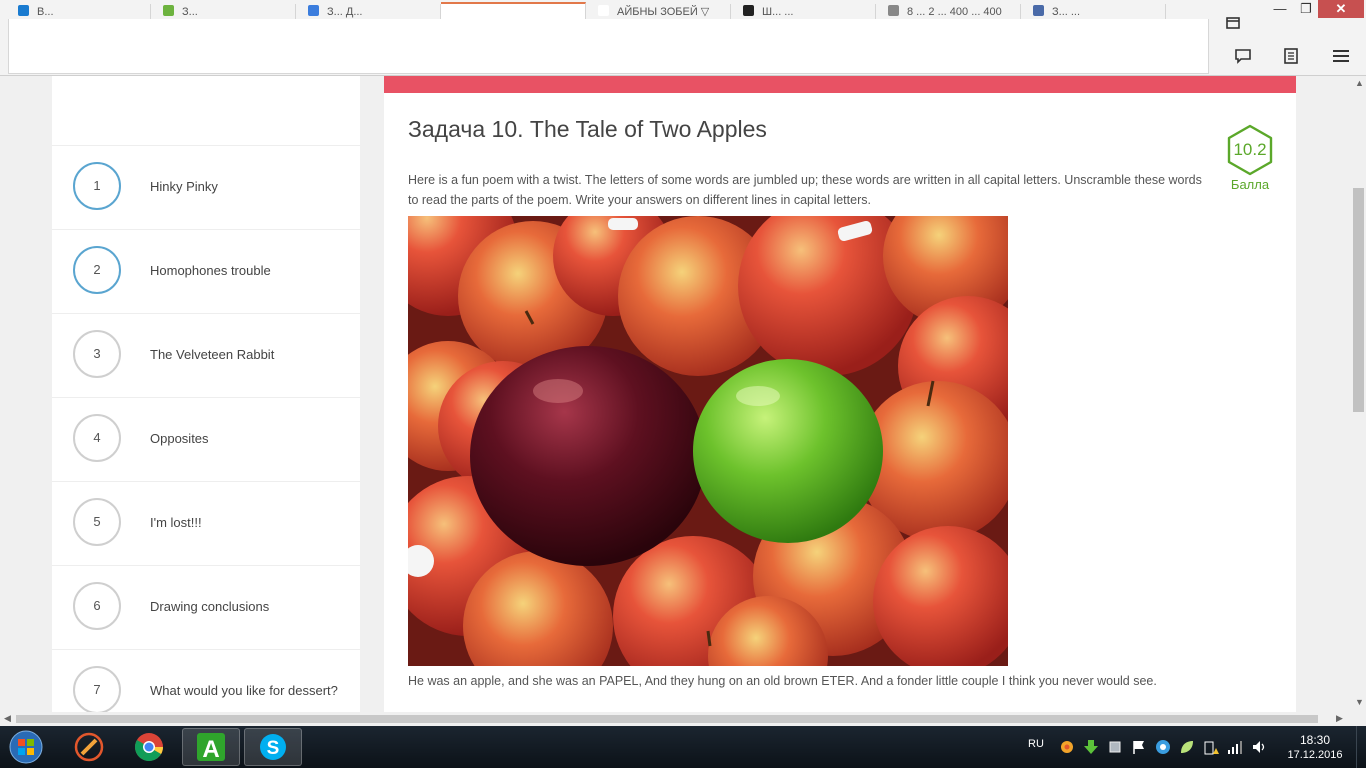 The image size is (1366, 768). What do you see at coordinates (1163, 747) in the screenshot?
I see `browser-tray-icon` at bounding box center [1163, 747].